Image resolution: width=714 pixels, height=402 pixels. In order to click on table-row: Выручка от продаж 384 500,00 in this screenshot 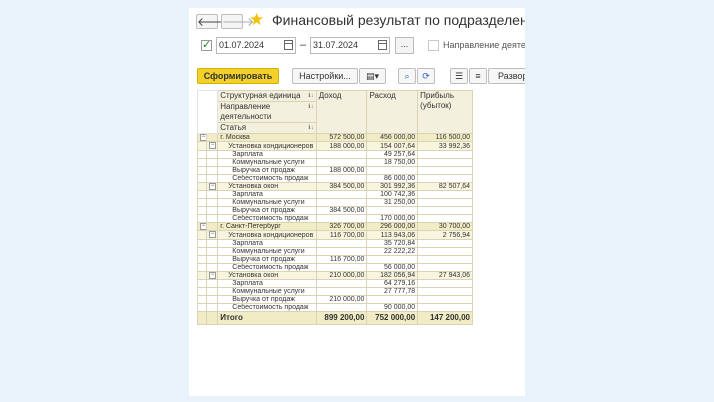, I will do `click(334, 211)`.